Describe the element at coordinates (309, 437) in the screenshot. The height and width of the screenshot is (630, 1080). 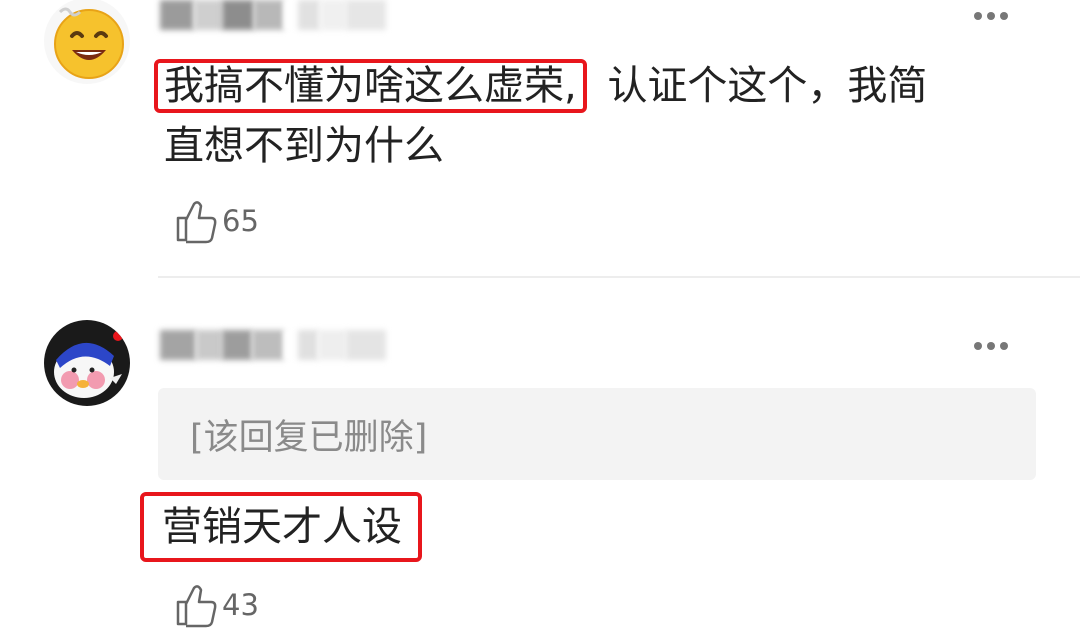
I see `deleted-reply-text: [该回复已删除]` at that location.